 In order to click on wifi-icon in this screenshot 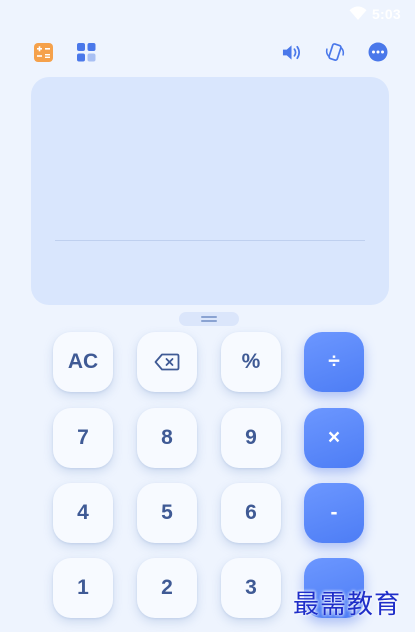, I will do `click(358, 13)`.